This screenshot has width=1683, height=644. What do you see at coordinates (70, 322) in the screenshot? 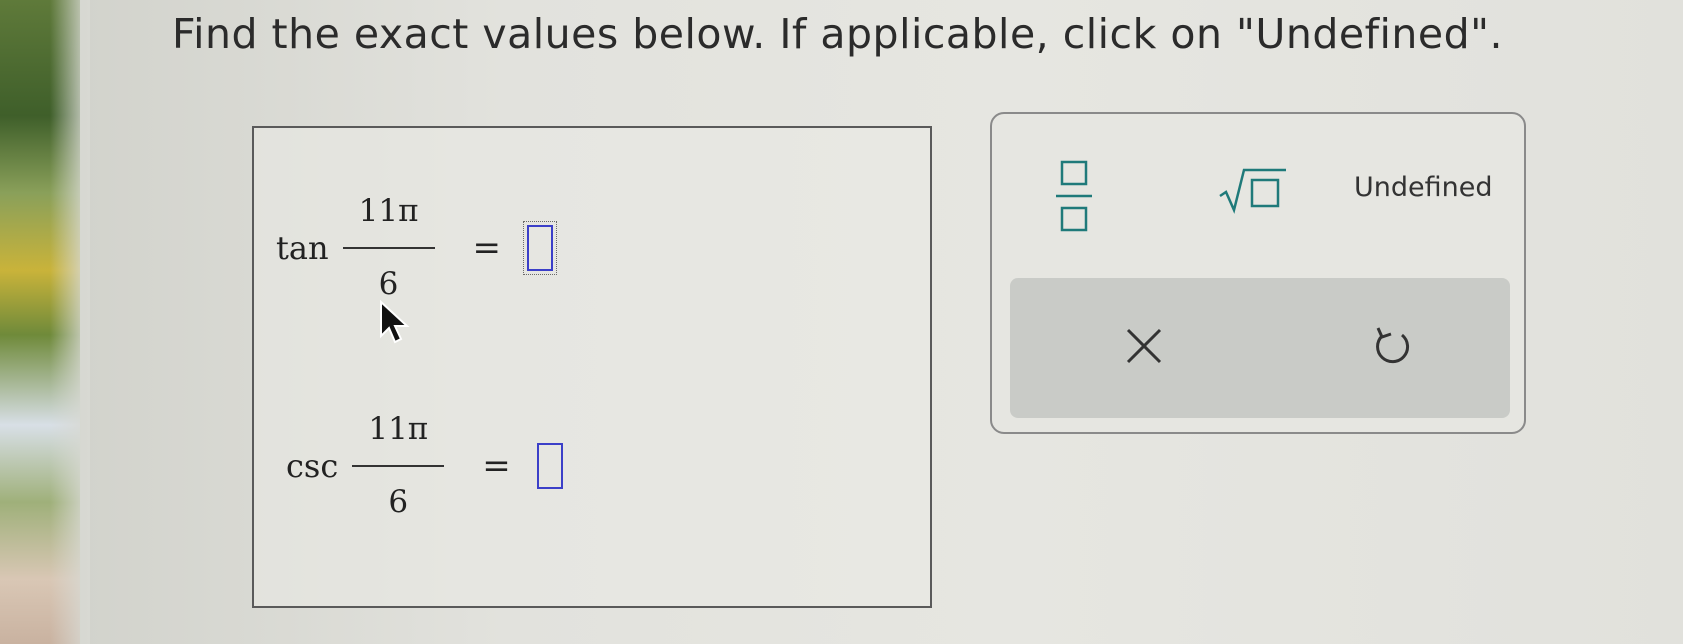
I see `background-photo-fade` at bounding box center [70, 322].